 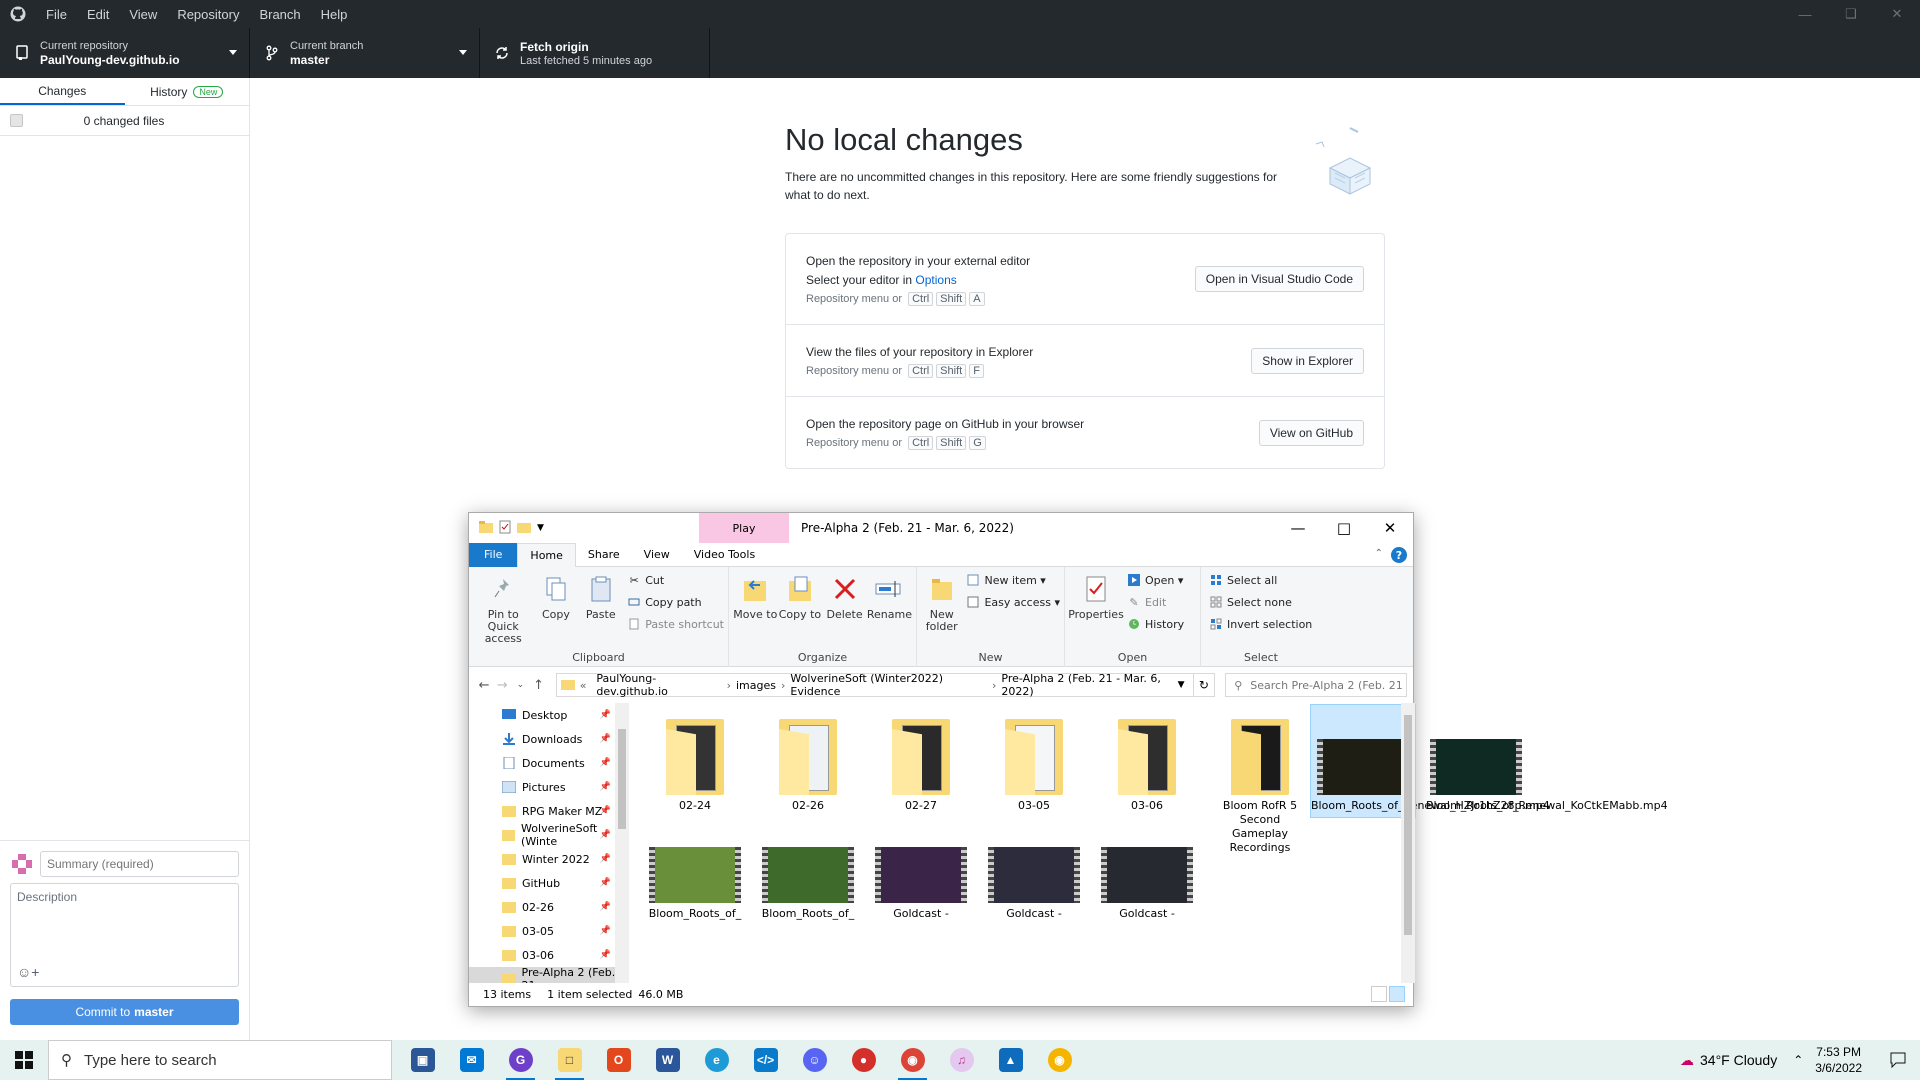 What do you see at coordinates (279, 14) in the screenshot?
I see `menu-branch: Branch` at bounding box center [279, 14].